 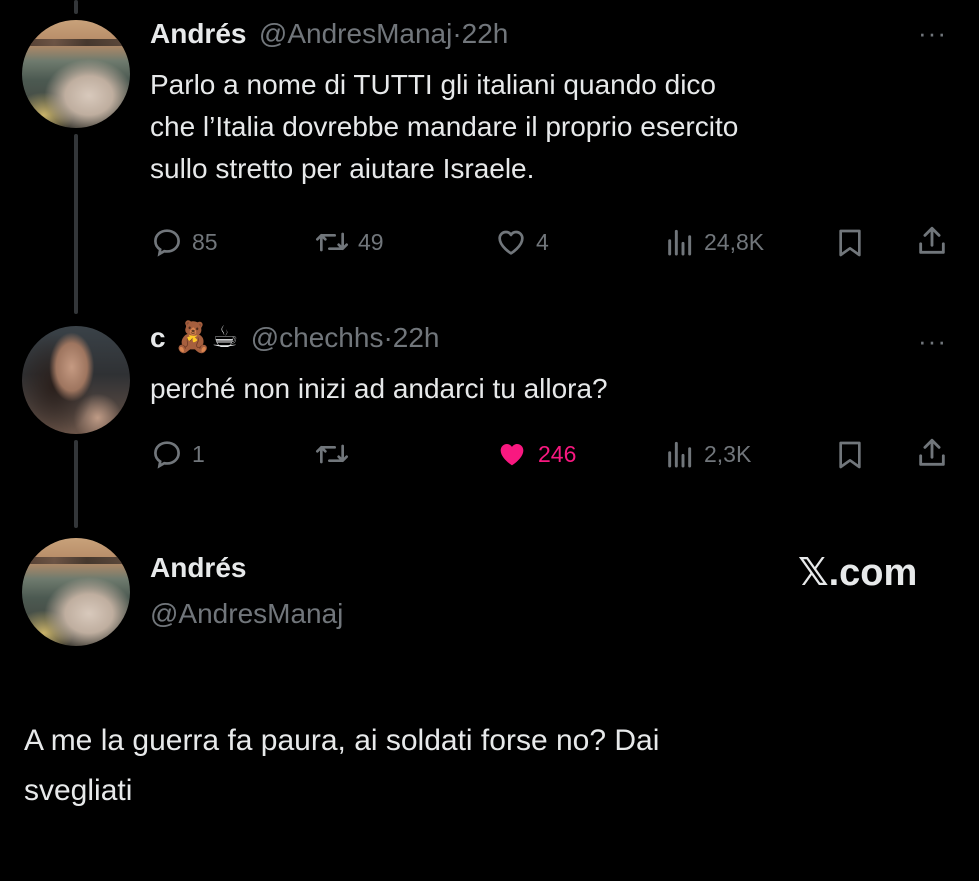 I want to click on author-name: c, so click(x=158, y=337).